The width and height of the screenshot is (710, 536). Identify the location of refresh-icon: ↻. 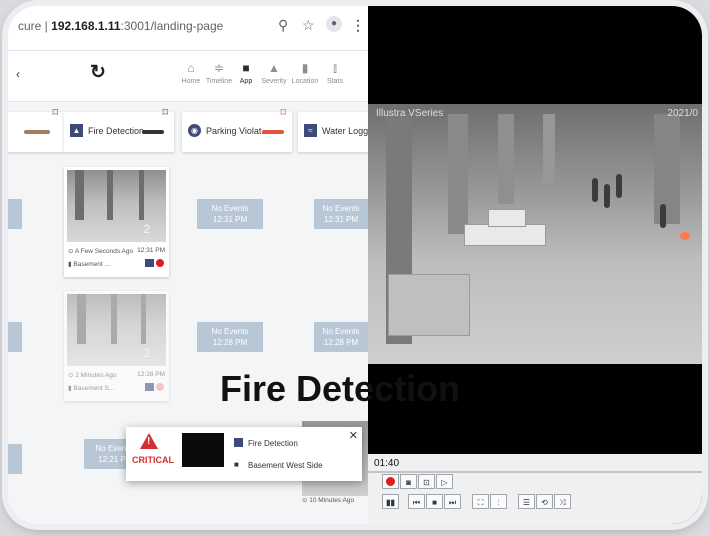
(98, 72).